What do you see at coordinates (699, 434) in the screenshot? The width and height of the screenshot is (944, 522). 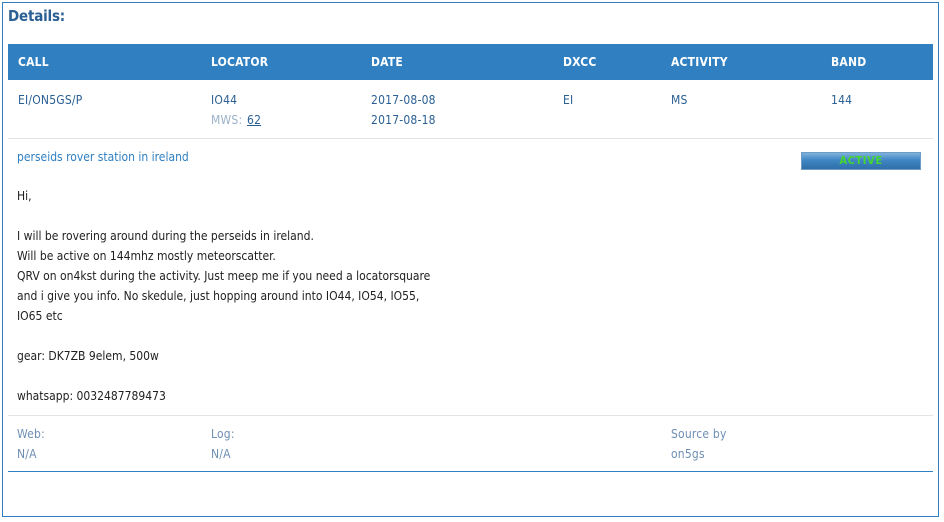 I see `source-label: Source by` at bounding box center [699, 434].